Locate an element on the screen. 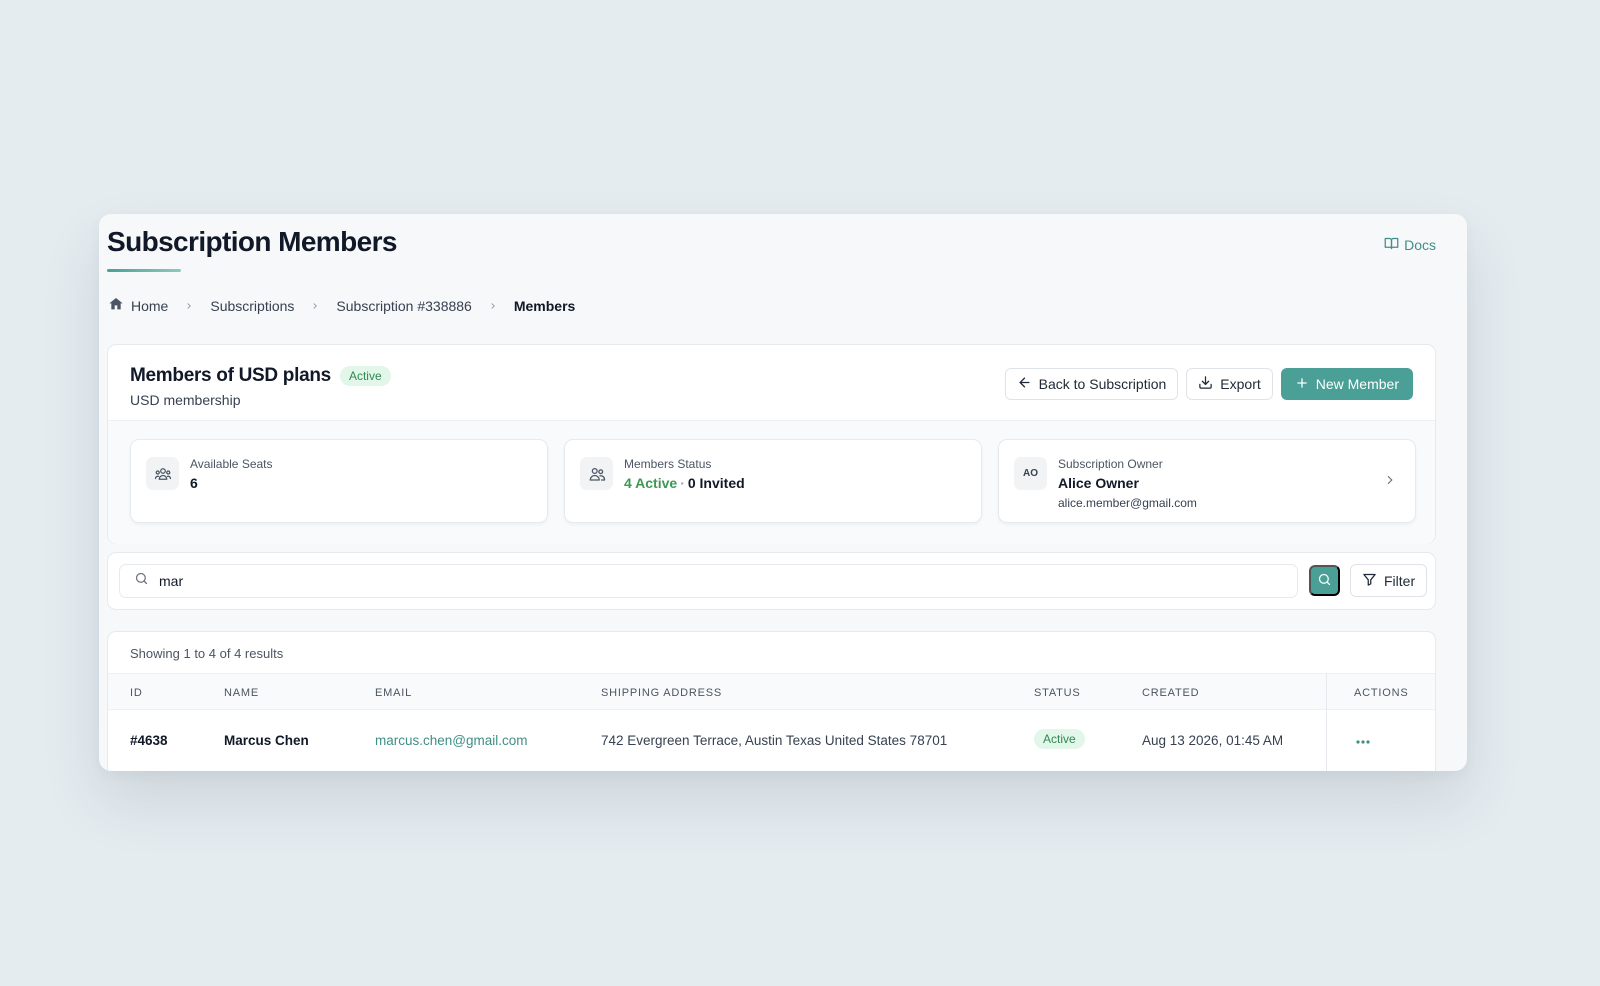 This screenshot has height=986, width=1600. owner-name: Alice Owner is located at coordinates (1098, 483).